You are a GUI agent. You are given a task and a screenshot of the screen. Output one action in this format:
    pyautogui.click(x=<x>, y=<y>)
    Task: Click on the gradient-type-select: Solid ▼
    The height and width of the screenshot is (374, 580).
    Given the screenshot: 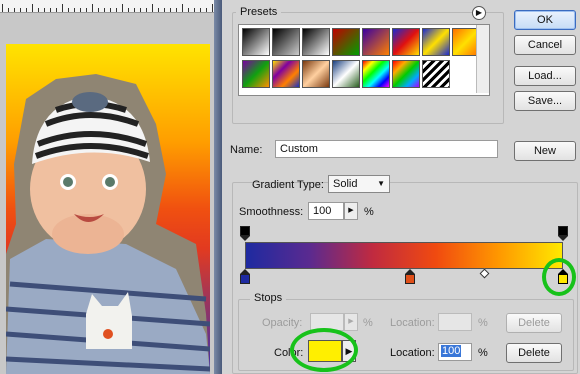 What is the action you would take?
    pyautogui.click(x=359, y=184)
    